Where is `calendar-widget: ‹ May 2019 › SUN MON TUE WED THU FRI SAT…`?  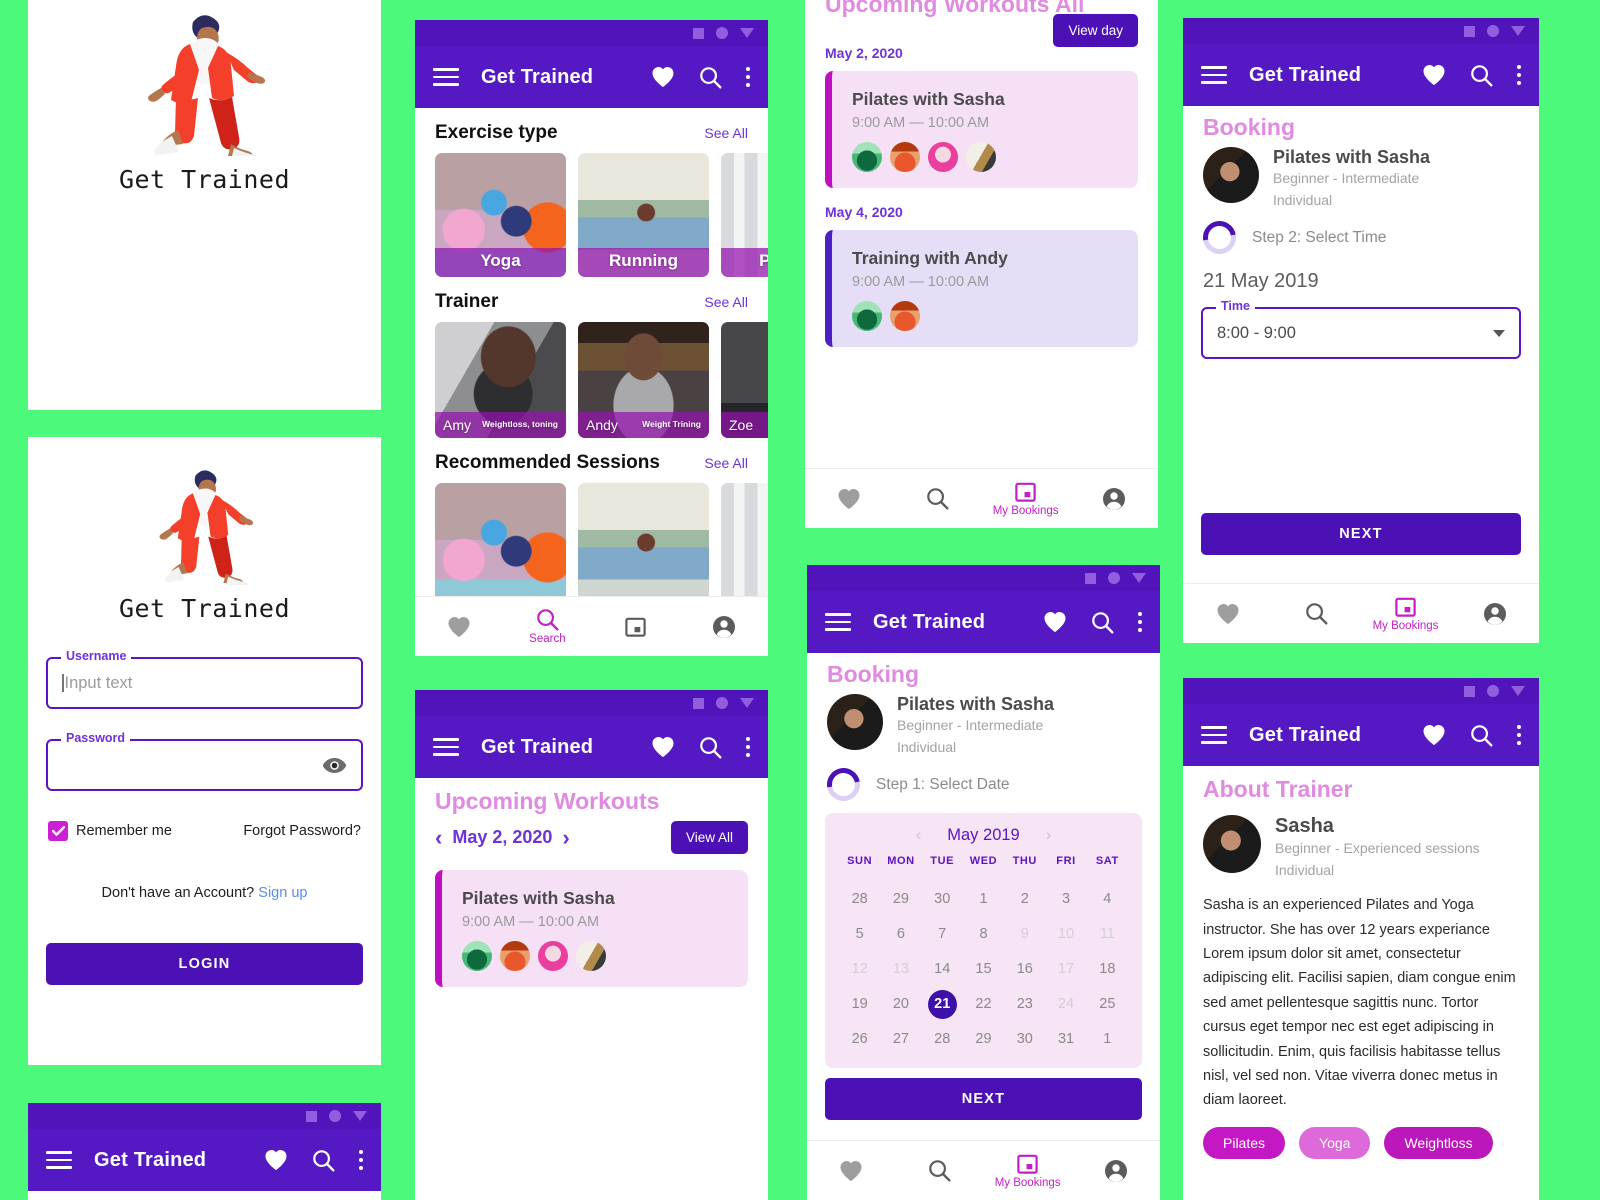
calendar-widget: ‹ May 2019 › SUN MON TUE WED THU FRI SAT… is located at coordinates (983, 941).